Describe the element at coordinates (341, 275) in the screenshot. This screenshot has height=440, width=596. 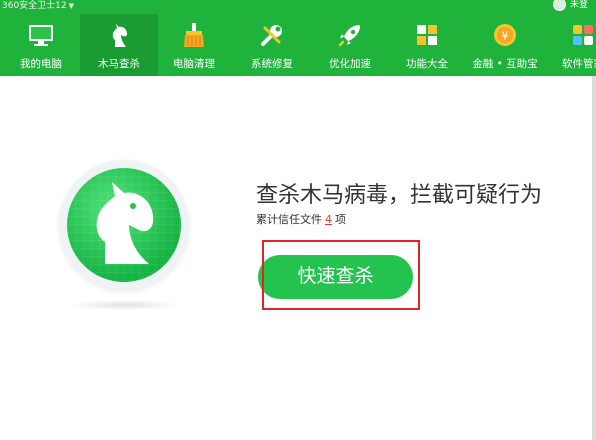
I see `annotation-highlight-box` at that location.